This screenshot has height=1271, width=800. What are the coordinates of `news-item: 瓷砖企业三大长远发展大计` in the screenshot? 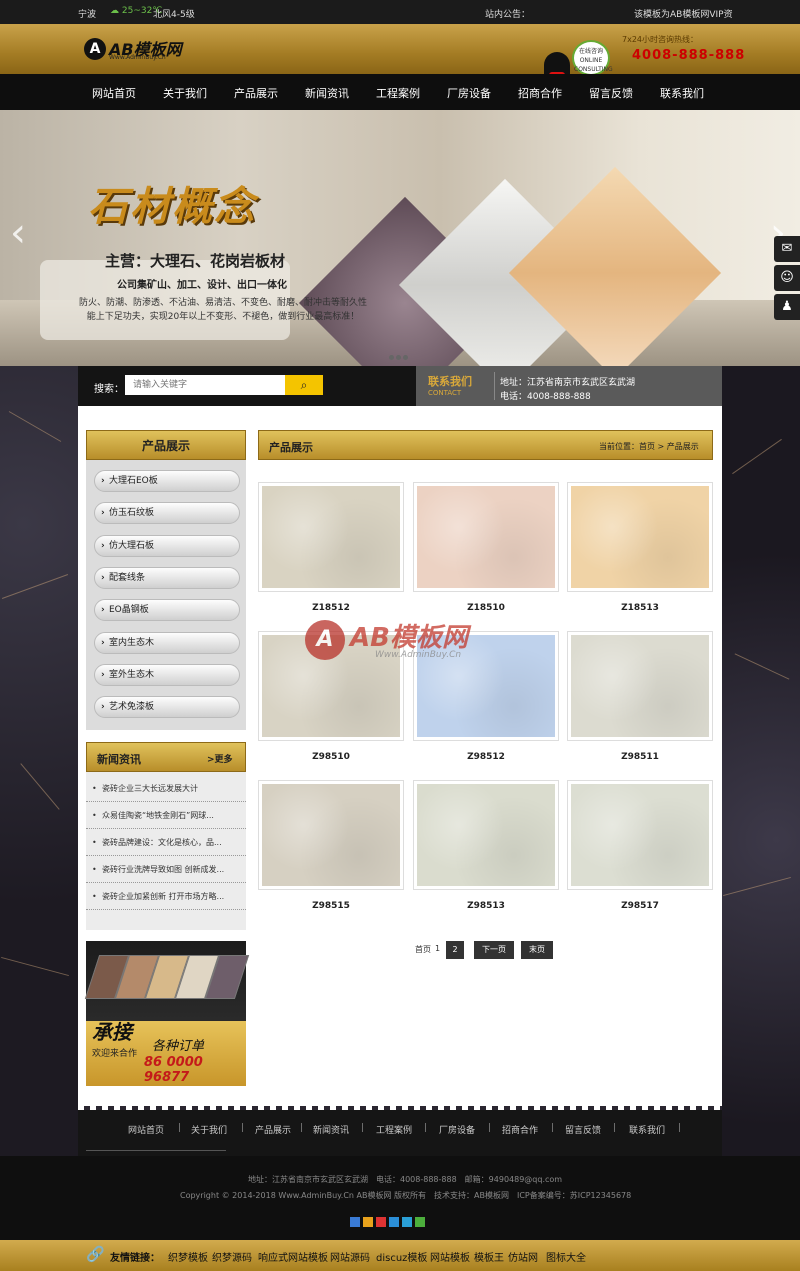 It's located at (166, 789).